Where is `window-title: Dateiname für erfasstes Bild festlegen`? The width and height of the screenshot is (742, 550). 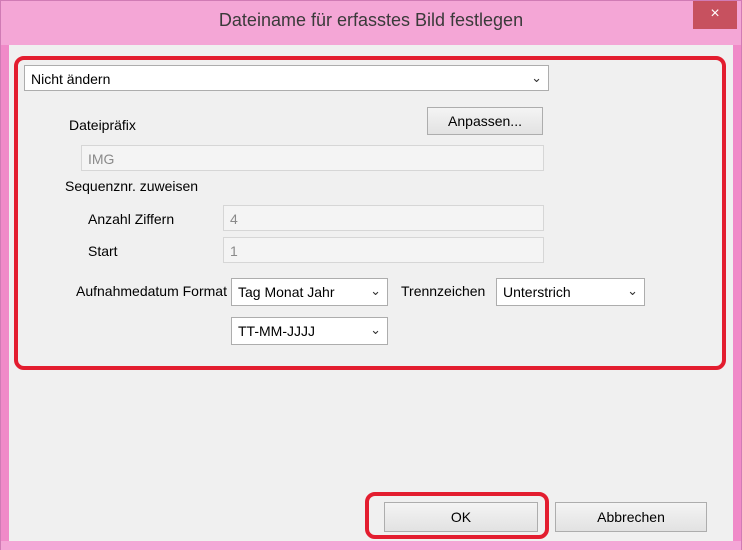
window-title: Dateiname für erfasstes Bild festlegen is located at coordinates (371, 20).